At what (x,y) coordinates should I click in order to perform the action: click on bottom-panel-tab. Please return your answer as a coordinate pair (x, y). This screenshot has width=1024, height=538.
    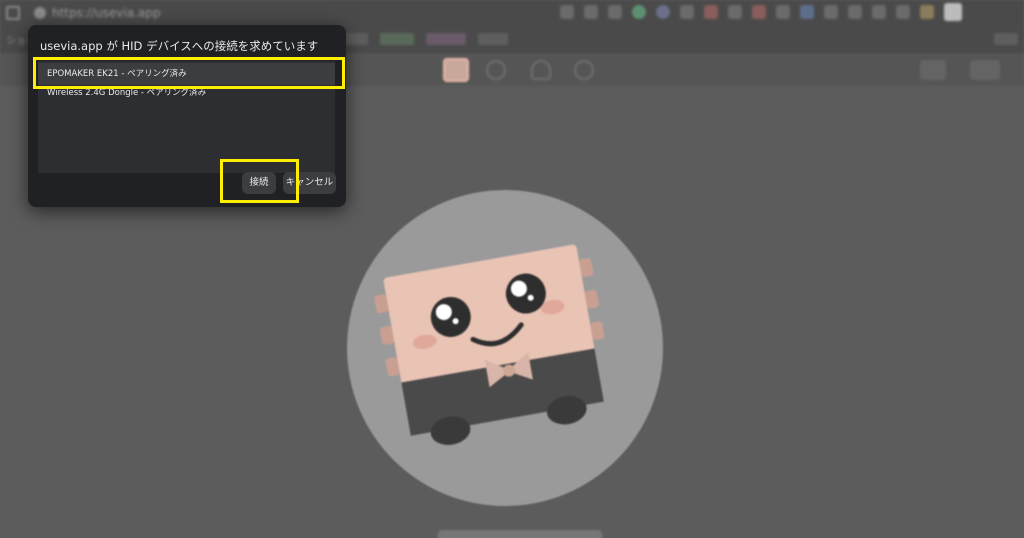
    Looking at the image, I should click on (520, 534).